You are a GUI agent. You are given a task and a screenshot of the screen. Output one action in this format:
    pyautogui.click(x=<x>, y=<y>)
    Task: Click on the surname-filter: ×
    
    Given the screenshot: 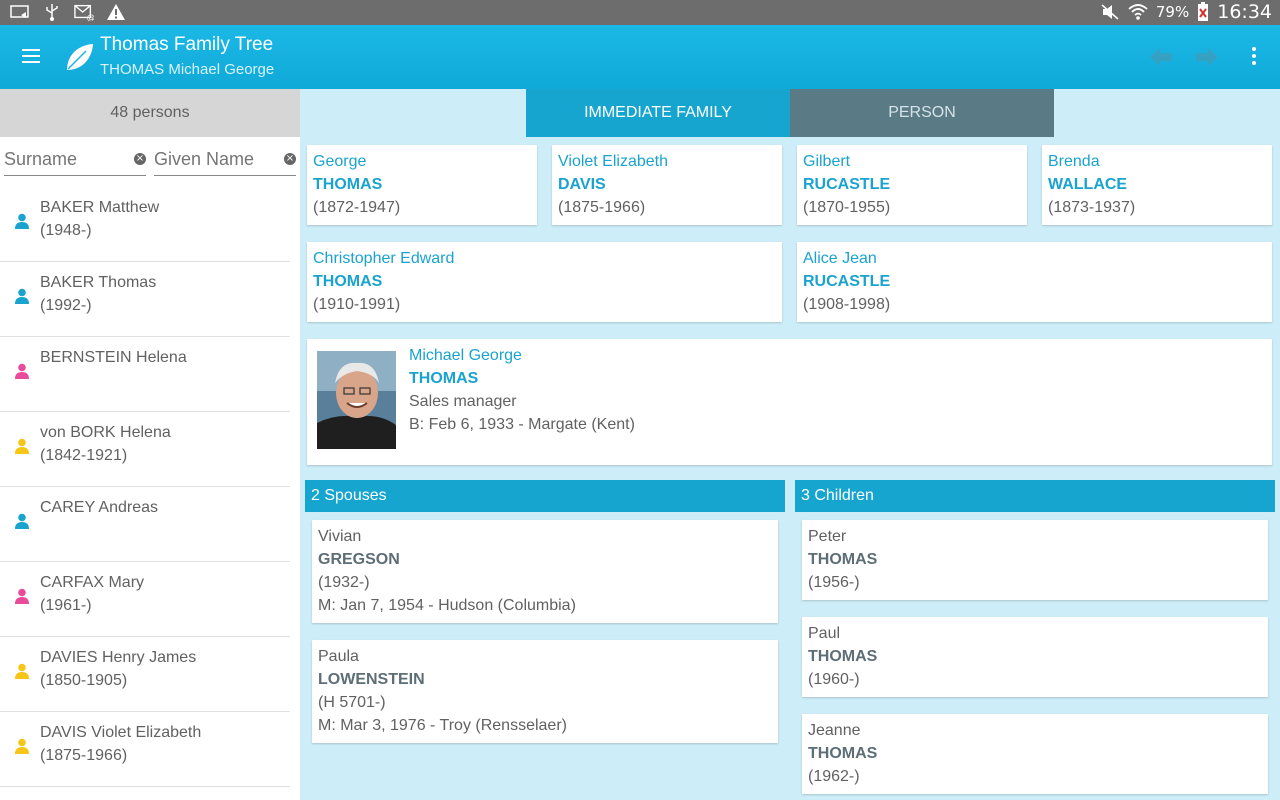 What is the action you would take?
    pyautogui.click(x=75, y=162)
    